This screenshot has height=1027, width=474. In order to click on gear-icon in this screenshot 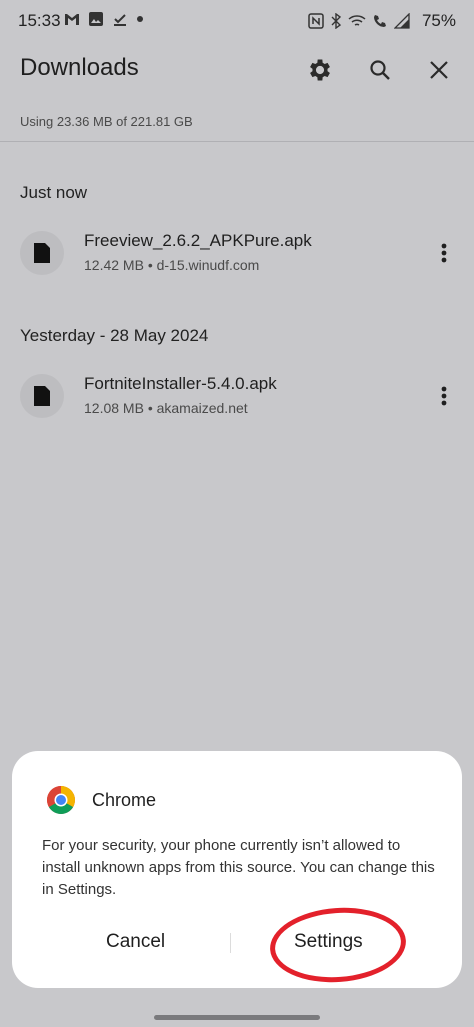, I will do `click(320, 70)`.